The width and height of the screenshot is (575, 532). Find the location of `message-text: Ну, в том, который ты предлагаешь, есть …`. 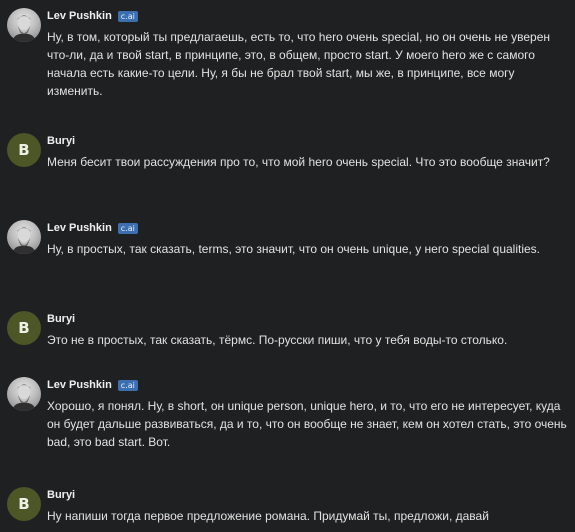

message-text: Ну, в том, который ты предлагаешь, есть … is located at coordinates (299, 64).